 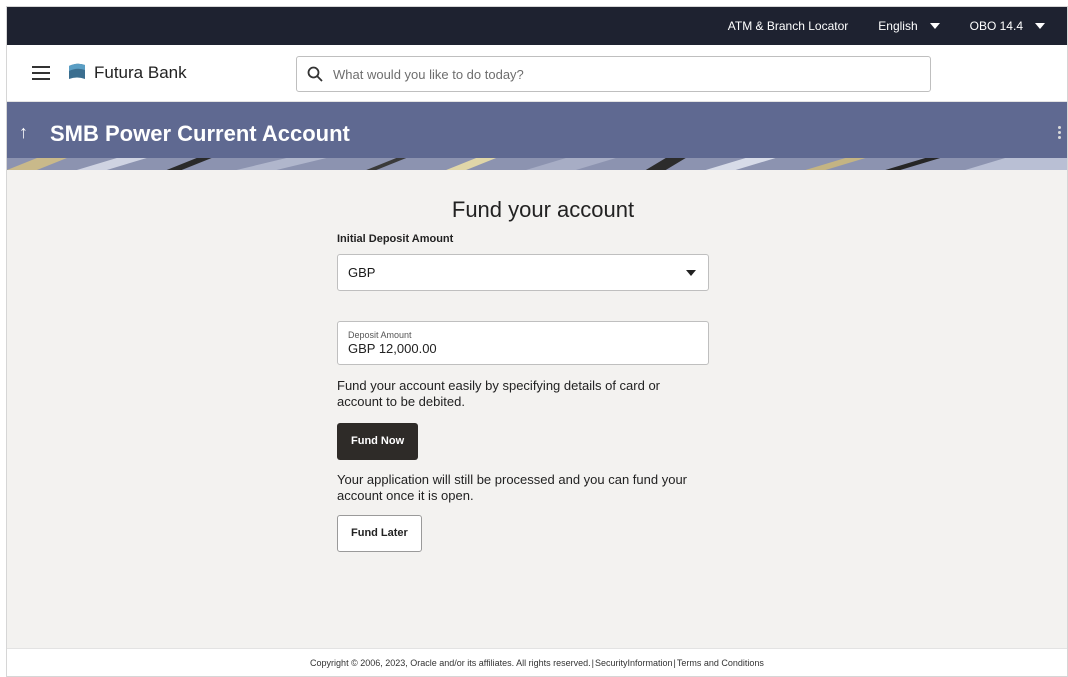 I want to click on deposit-amount-label: Deposit Amount, so click(x=380, y=335).